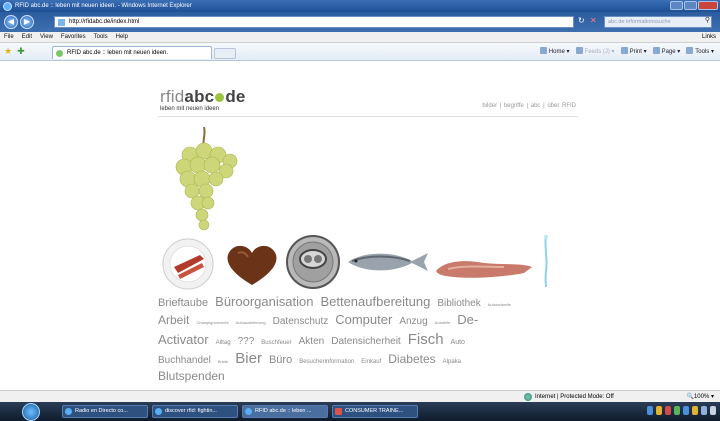 The image size is (720, 421). What do you see at coordinates (569, 397) in the screenshot?
I see `security-zone: Internet | Protected Mode: Off` at bounding box center [569, 397].